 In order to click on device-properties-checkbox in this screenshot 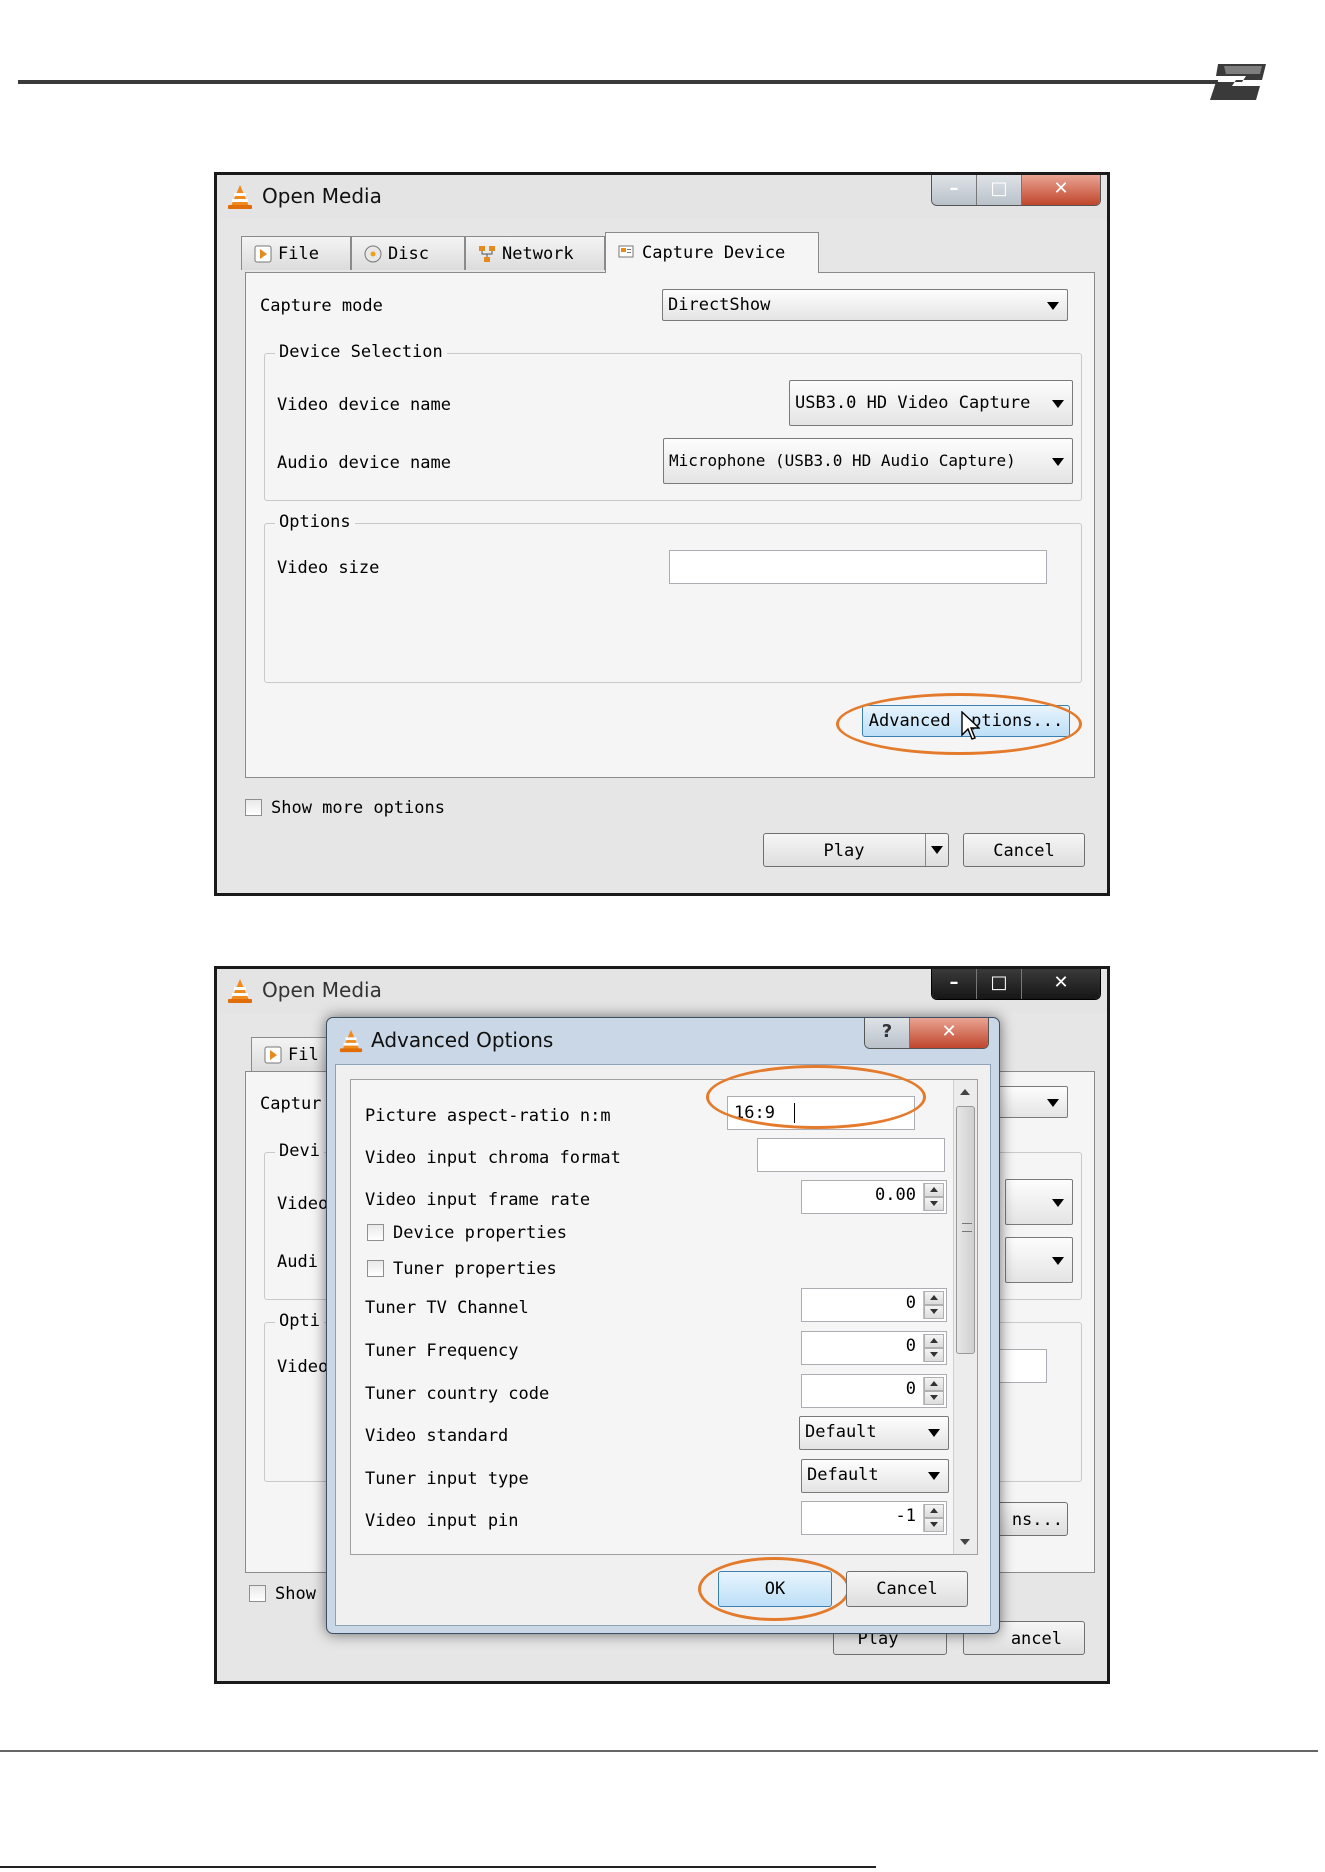, I will do `click(375, 1232)`.